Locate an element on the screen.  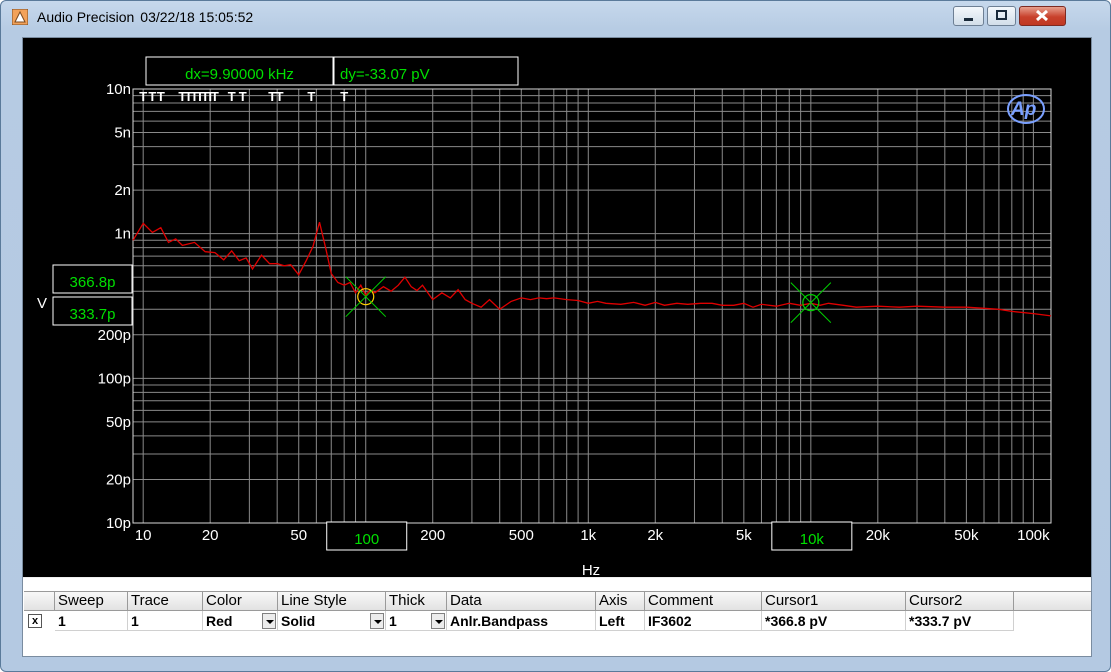
cell-data: Anlr.Bandpass is located at coordinates (521, 621).